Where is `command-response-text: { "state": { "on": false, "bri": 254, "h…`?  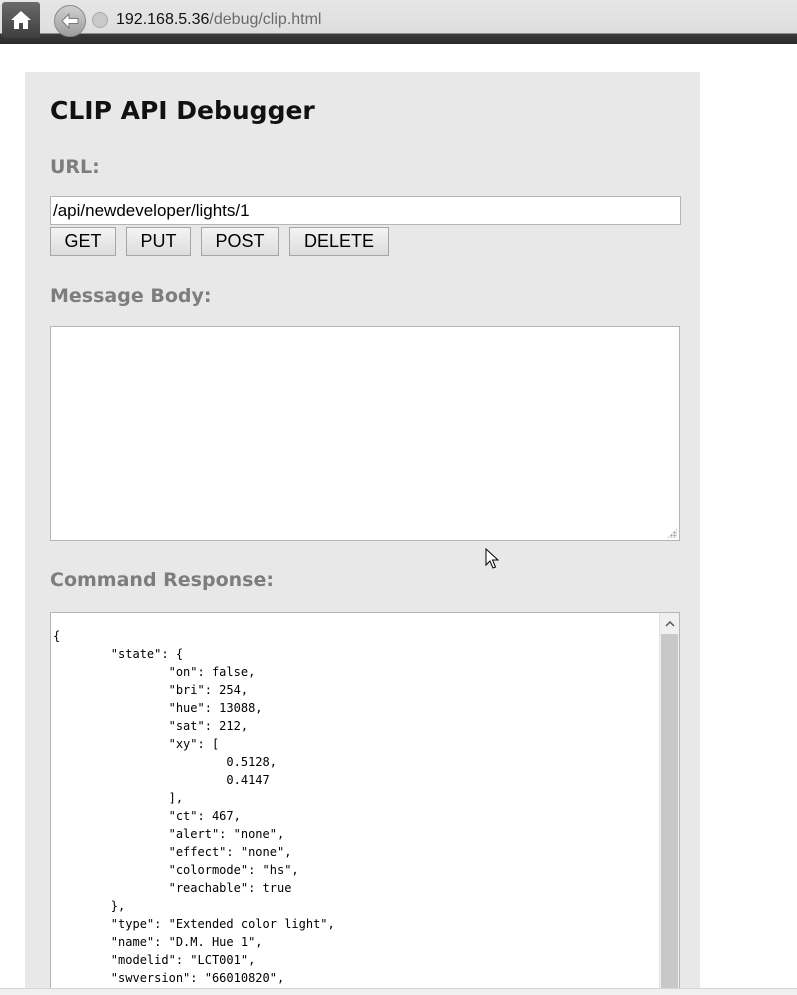
command-response-text: { "state": { "on": false, "bri": 254, "h… is located at coordinates (194, 807).